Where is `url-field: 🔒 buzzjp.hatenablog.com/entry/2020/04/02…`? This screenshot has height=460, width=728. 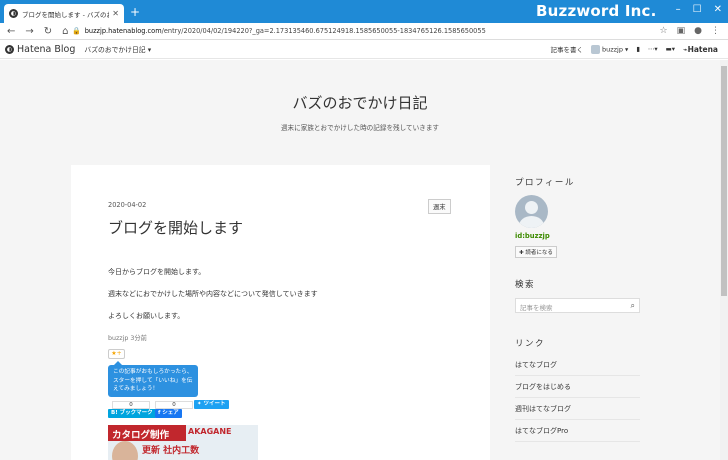
url-field: 🔒 buzzjp.hatenablog.com/entry/2020/04/02… is located at coordinates (366, 31).